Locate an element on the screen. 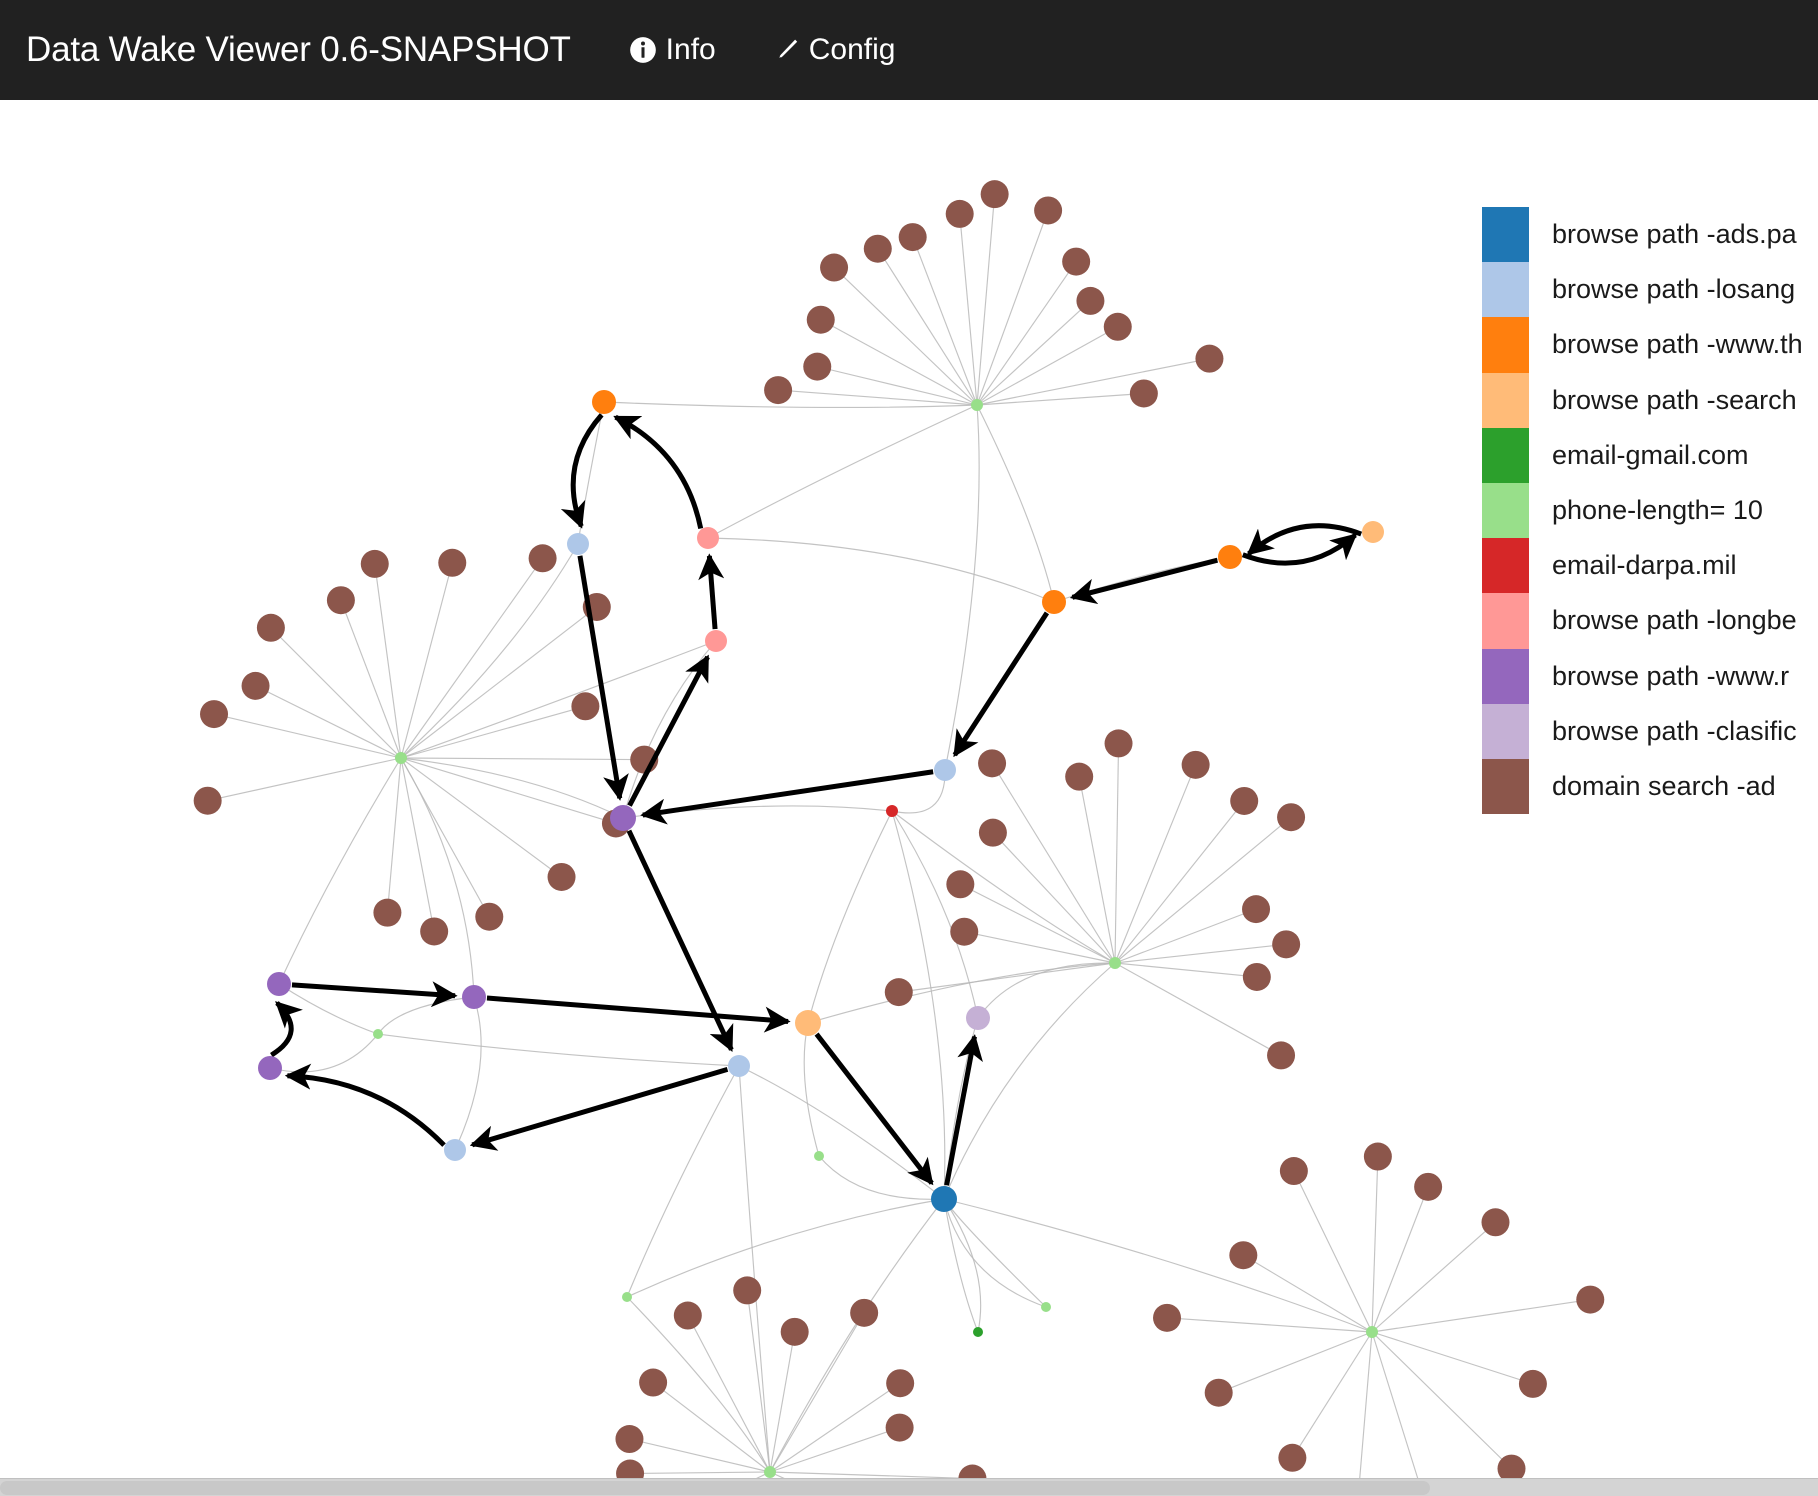 The image size is (1818, 1496). legend-item: browse path -longbe is located at coordinates (1650, 621).